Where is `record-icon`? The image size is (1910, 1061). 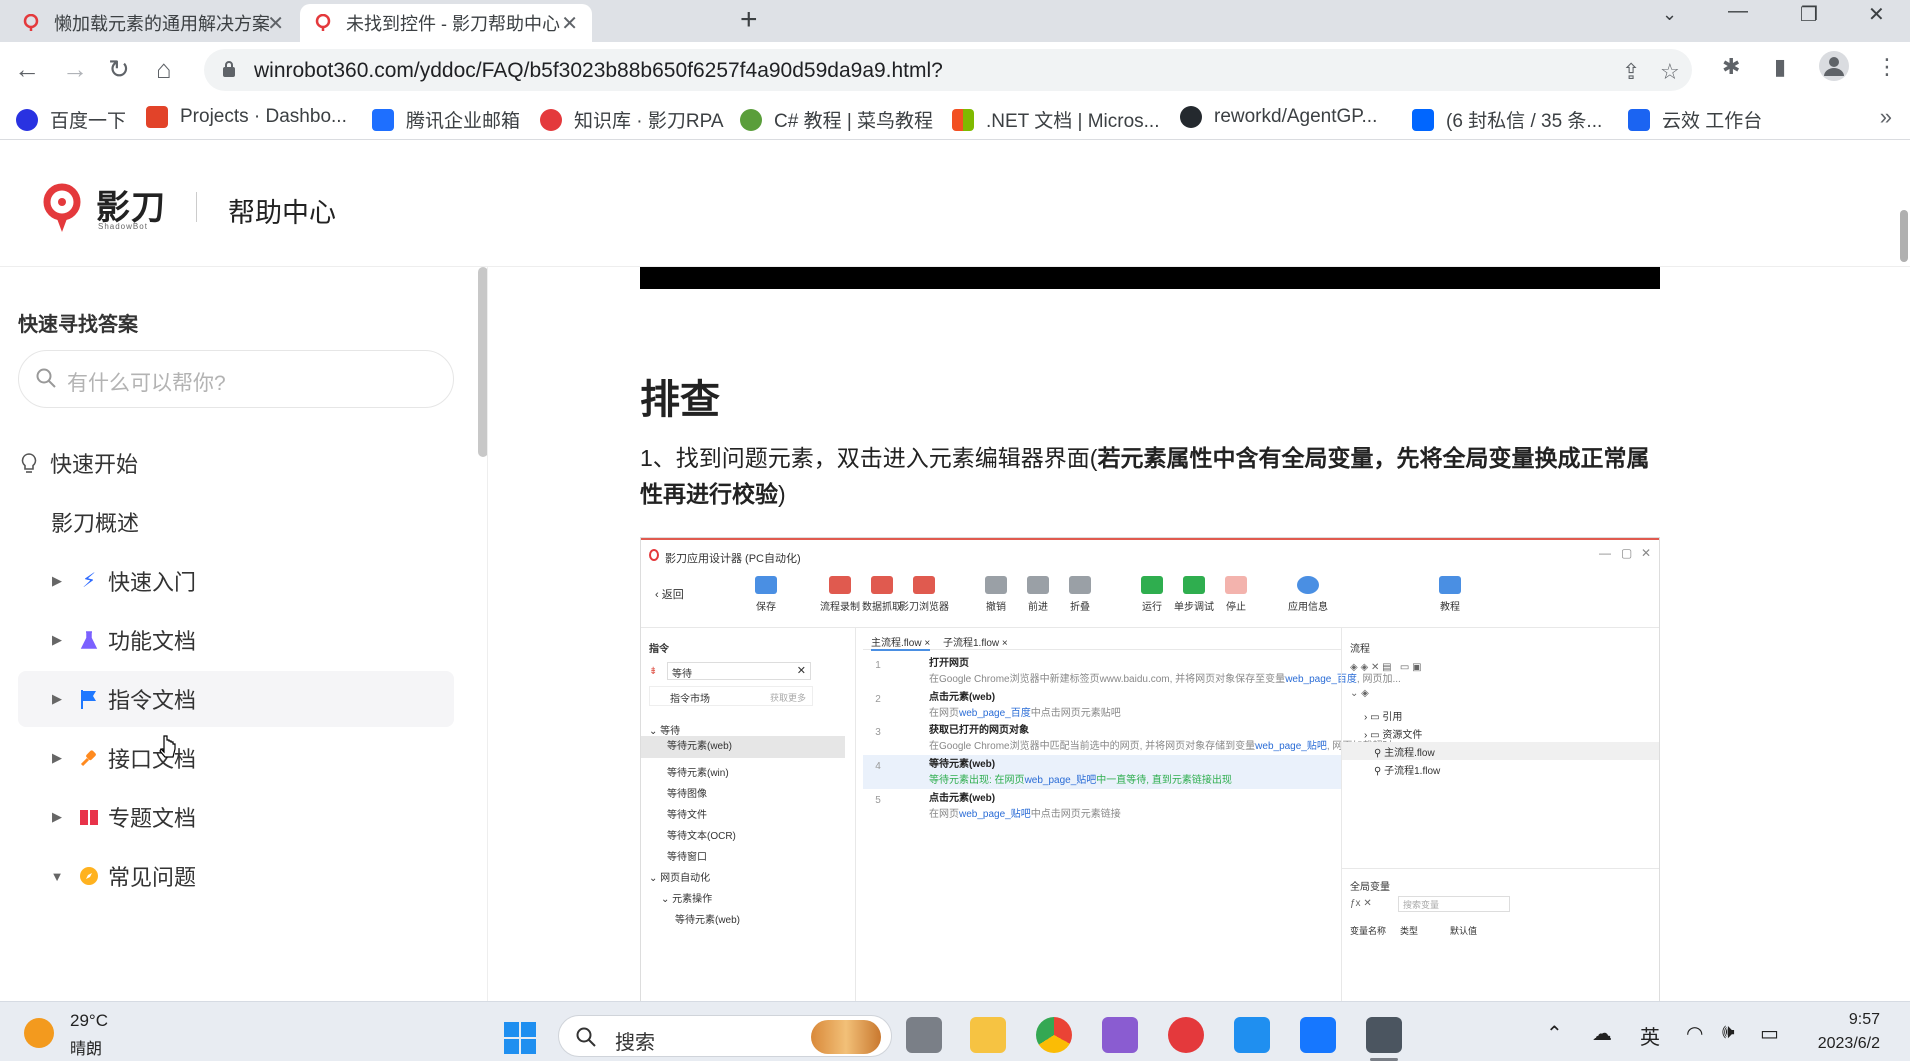 record-icon is located at coordinates (840, 585).